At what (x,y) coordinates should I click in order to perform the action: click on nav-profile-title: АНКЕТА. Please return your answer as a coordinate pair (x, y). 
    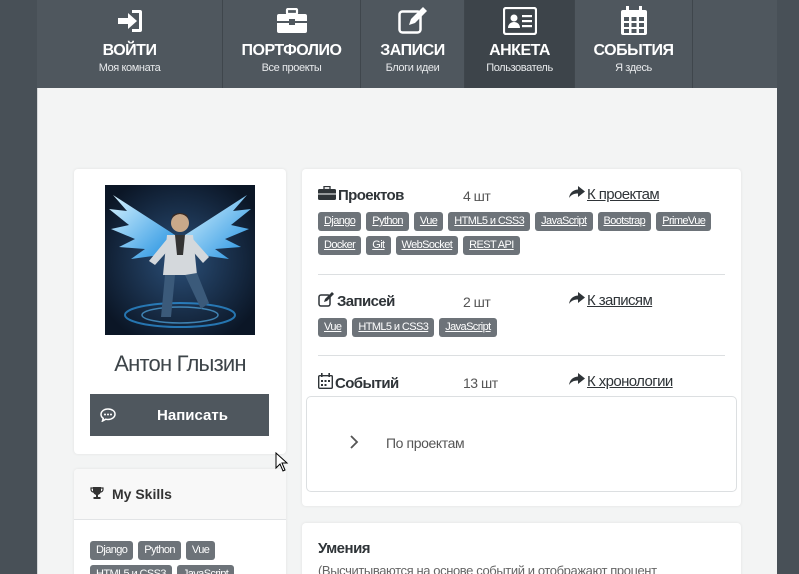
    Looking at the image, I should click on (519, 50).